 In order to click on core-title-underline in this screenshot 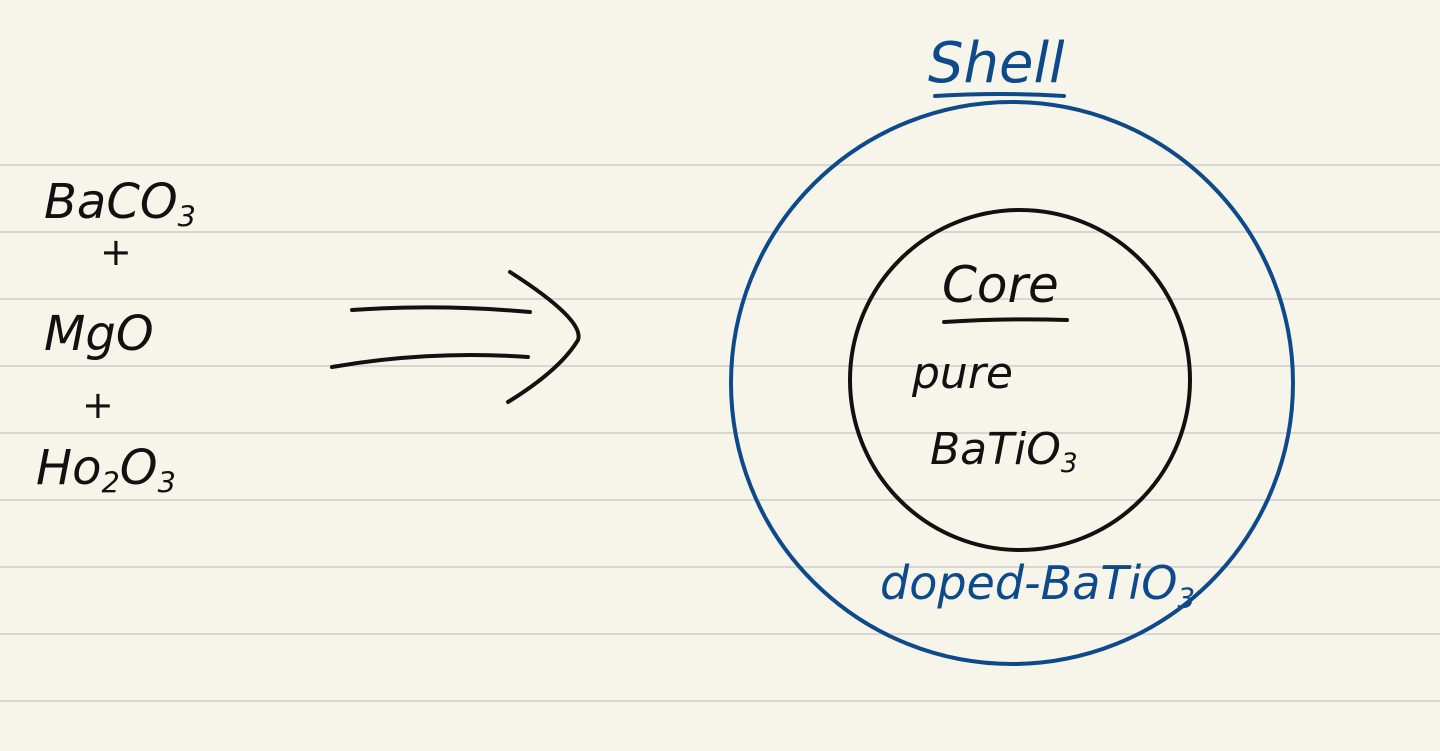, I will do `click(1005, 320)`.